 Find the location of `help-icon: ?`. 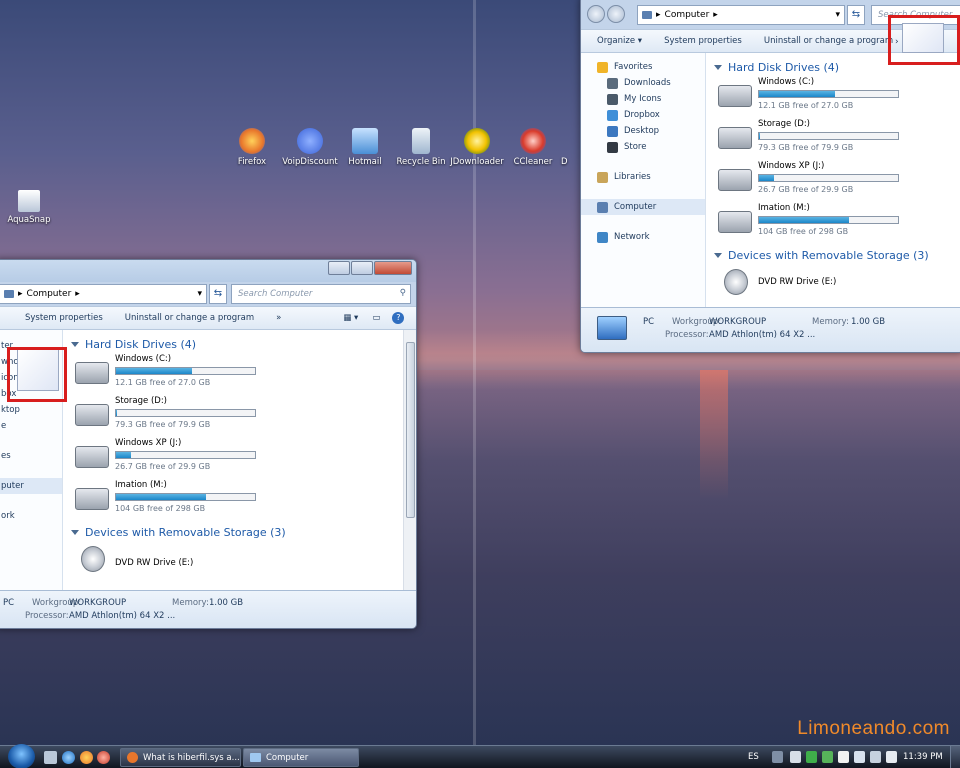

help-icon: ? is located at coordinates (398, 318).